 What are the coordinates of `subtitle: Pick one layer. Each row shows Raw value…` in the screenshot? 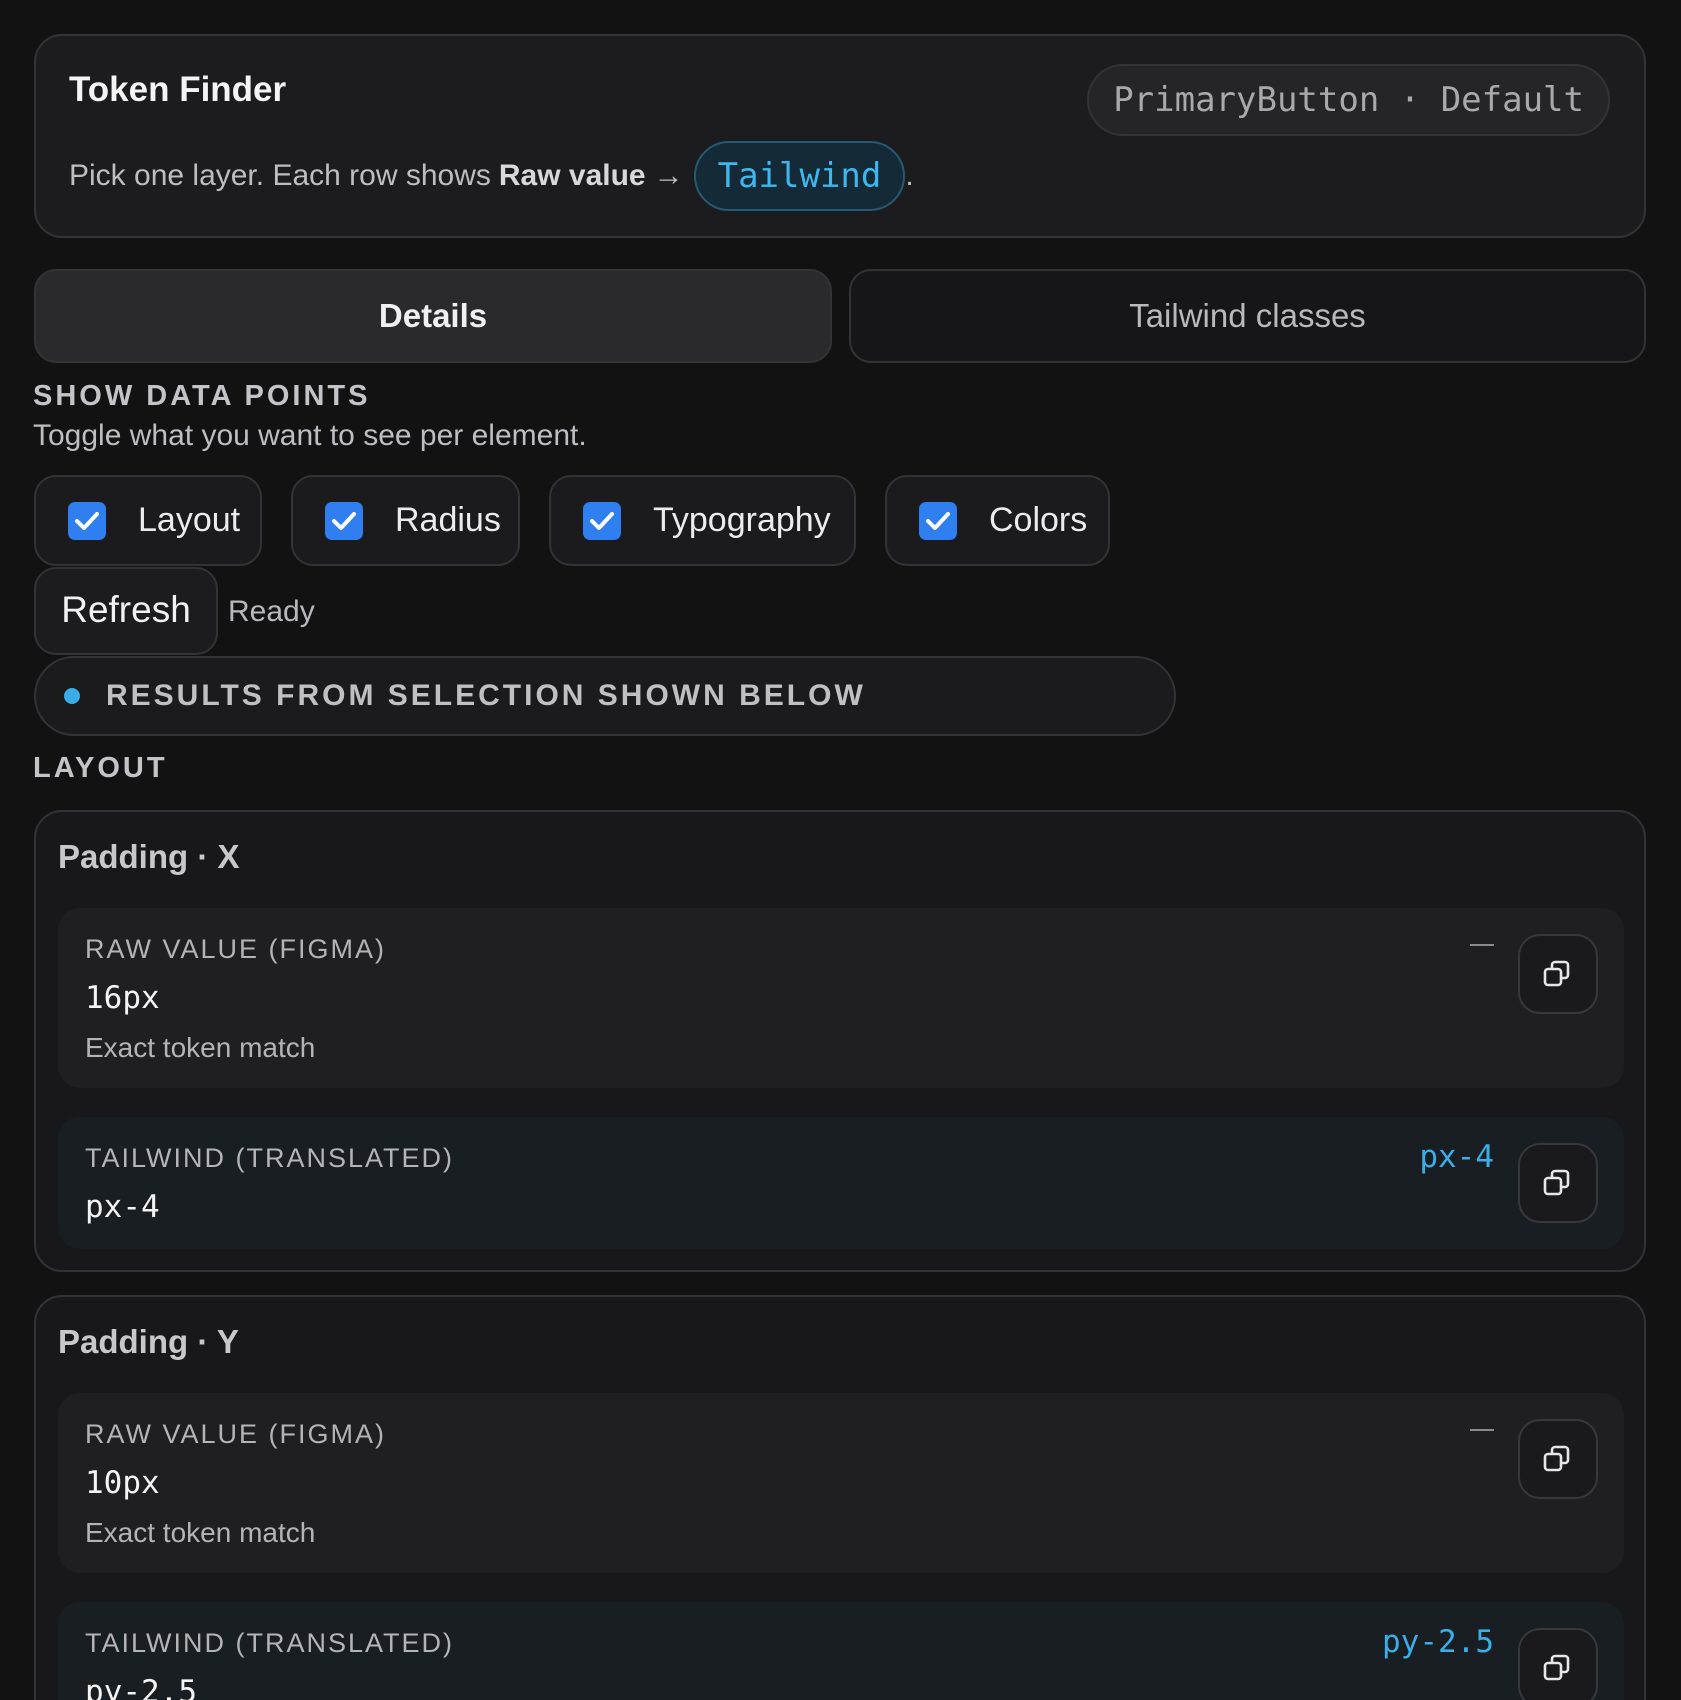 It's located at (491, 176).